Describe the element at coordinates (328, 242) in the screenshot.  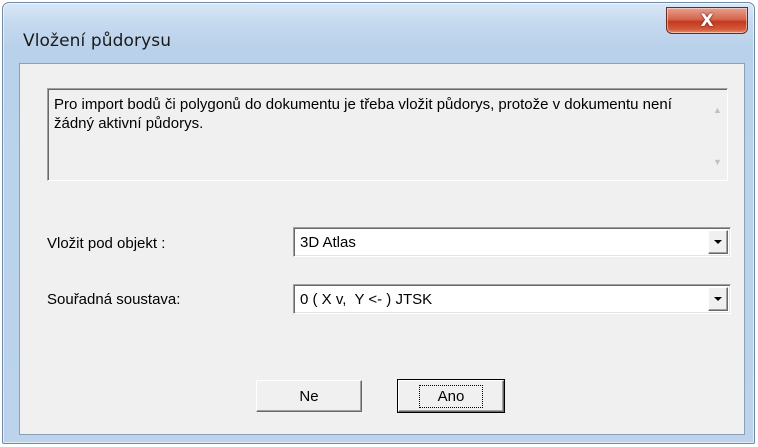
I see `object-select-value: 3D Atlas` at that location.